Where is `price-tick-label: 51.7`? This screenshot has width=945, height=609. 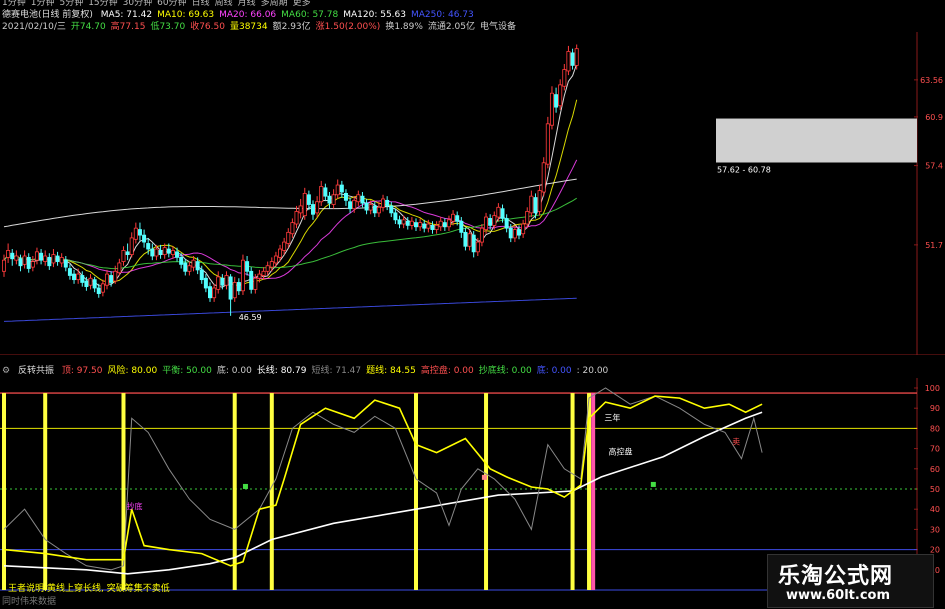
price-tick-label: 51.7 is located at coordinates (934, 245).